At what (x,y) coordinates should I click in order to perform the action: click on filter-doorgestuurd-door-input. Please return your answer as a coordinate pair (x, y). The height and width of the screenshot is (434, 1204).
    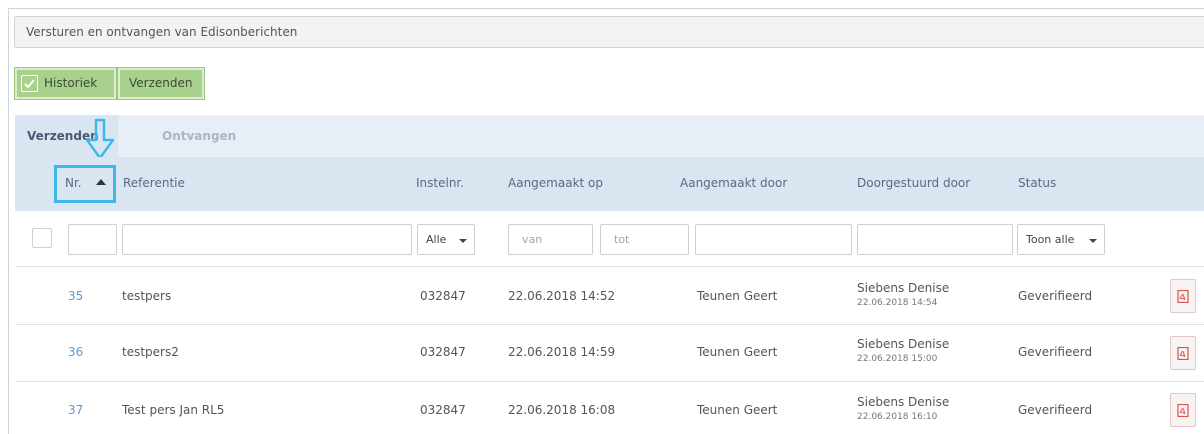
    Looking at the image, I should click on (935, 239).